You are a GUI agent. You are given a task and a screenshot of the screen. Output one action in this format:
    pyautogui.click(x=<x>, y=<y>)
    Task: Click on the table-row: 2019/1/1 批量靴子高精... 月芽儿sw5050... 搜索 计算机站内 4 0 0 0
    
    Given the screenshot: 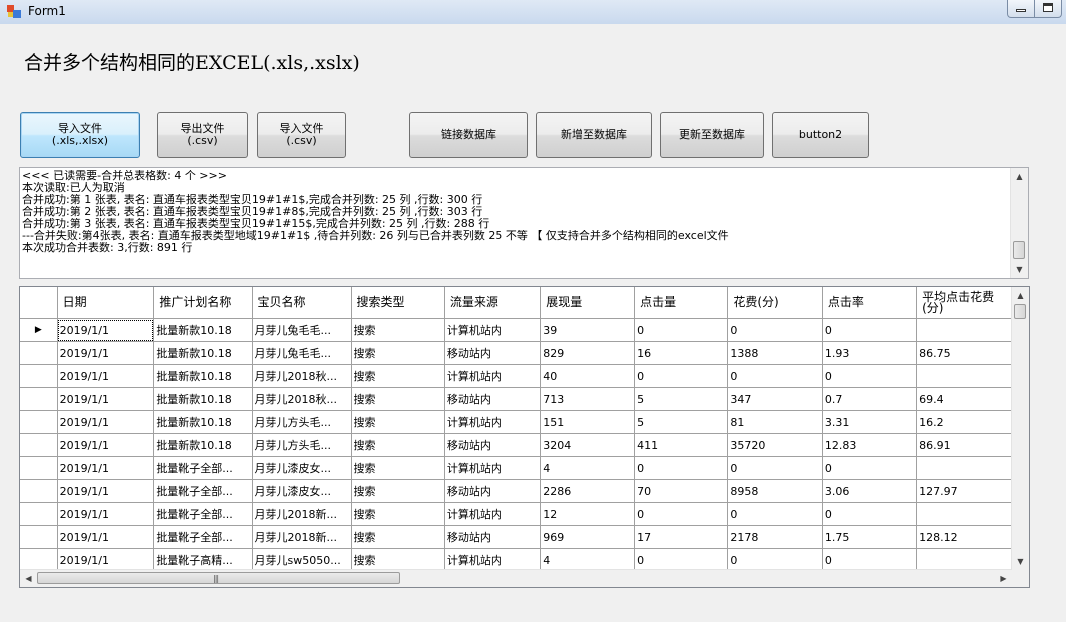 What is the action you would take?
    pyautogui.click(x=516, y=559)
    